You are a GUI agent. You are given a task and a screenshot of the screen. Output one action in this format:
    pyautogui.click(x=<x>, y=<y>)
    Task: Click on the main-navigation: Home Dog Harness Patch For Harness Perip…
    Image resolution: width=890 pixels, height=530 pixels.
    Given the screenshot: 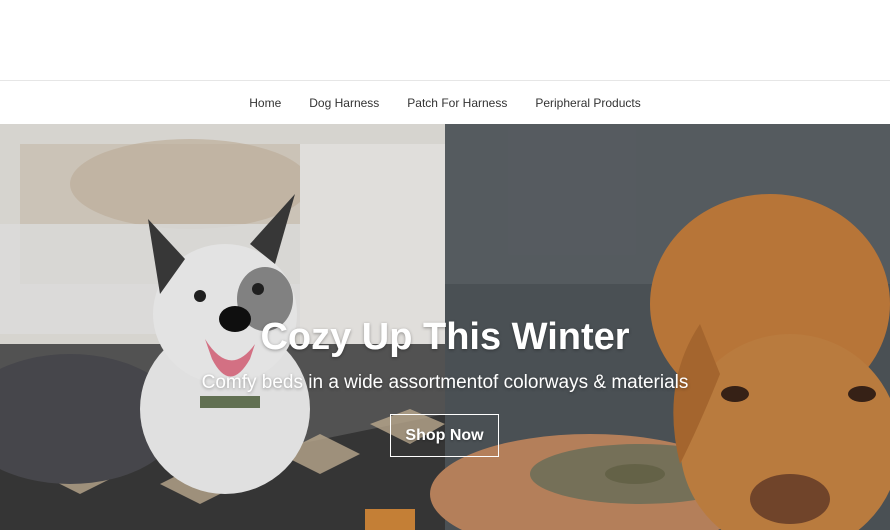 What is the action you would take?
    pyautogui.click(x=445, y=102)
    